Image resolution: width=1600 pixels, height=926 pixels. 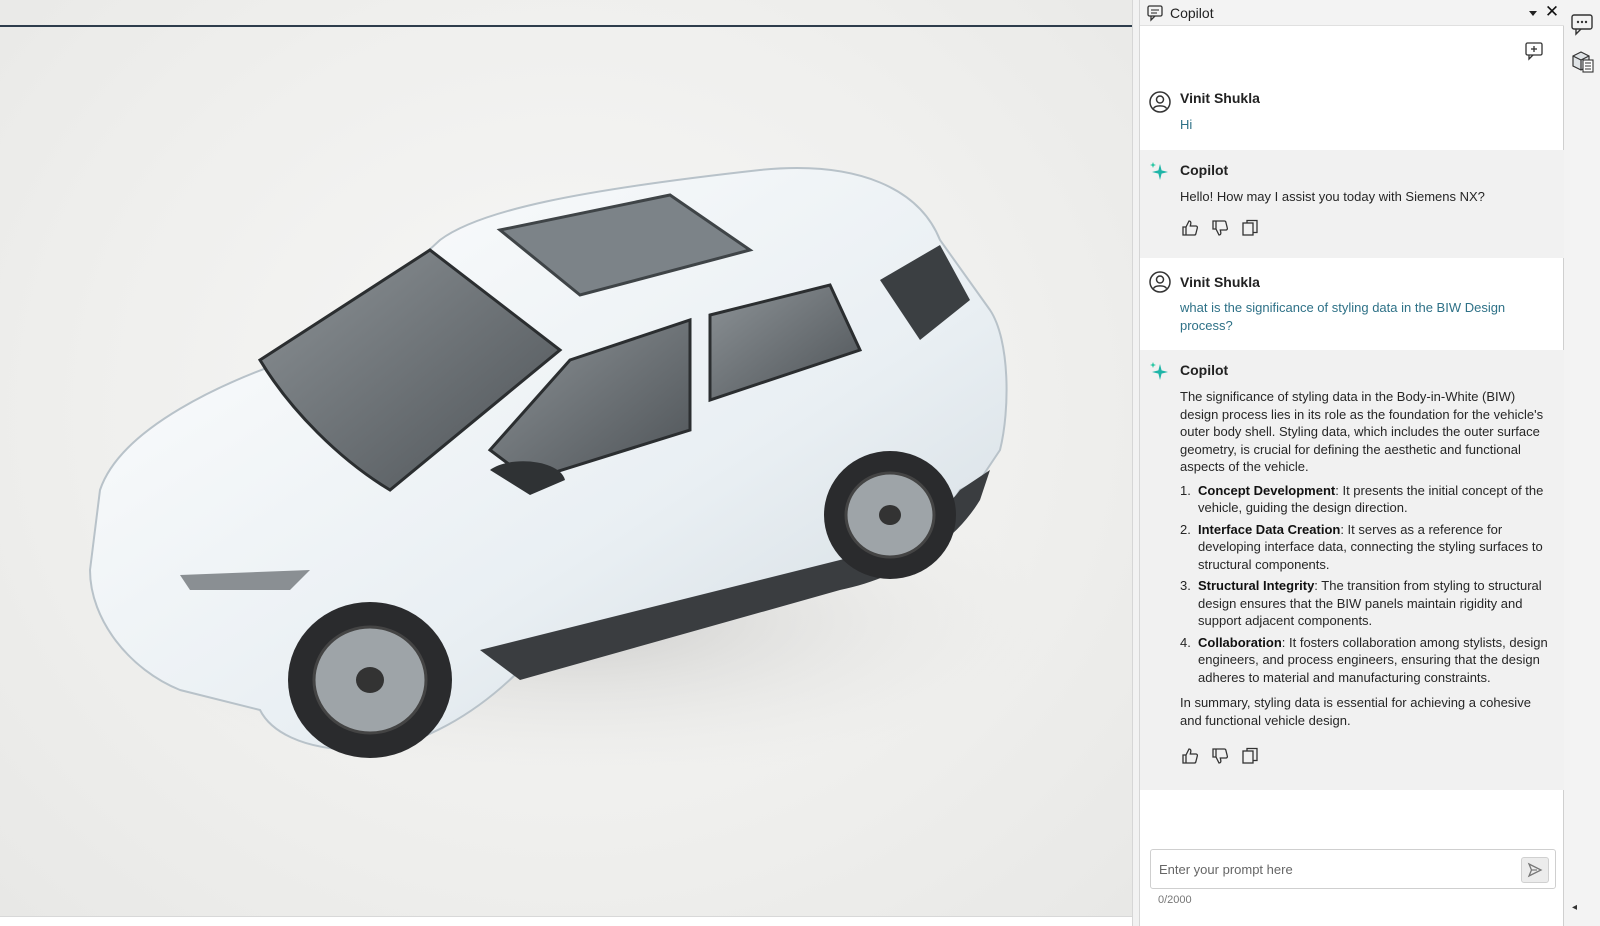 I want to click on chat-message-user: Vinit Shukla Hi, so click(x=1352, y=113).